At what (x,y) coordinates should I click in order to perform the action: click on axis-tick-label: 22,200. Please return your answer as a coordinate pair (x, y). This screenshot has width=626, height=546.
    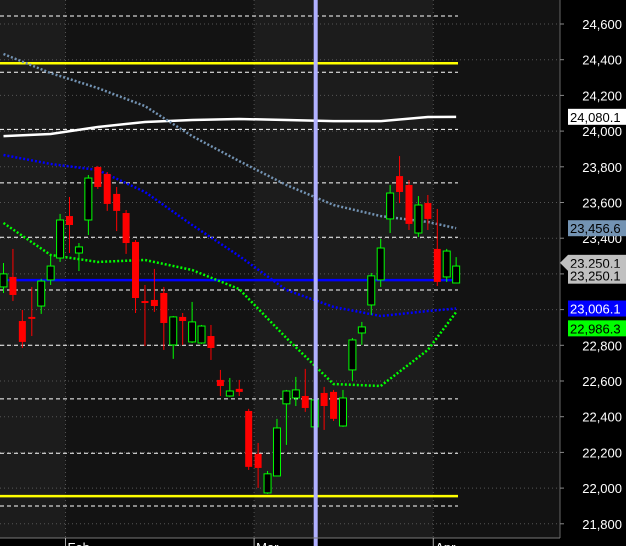
    Looking at the image, I should click on (602, 452).